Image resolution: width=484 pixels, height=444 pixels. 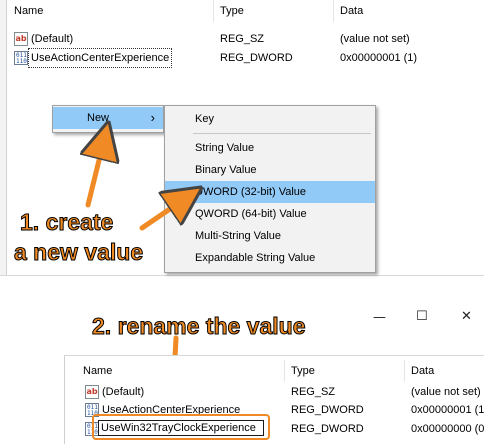 What do you see at coordinates (270, 214) in the screenshot?
I see `menu-item-qword-value: QWORD (64-bit) Value` at bounding box center [270, 214].